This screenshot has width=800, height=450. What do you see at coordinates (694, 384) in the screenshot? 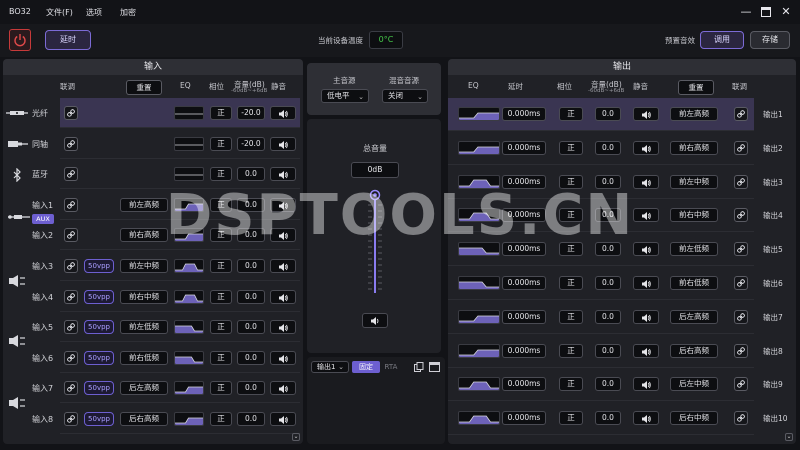
I see `routing-button: 后左中频` at bounding box center [694, 384].